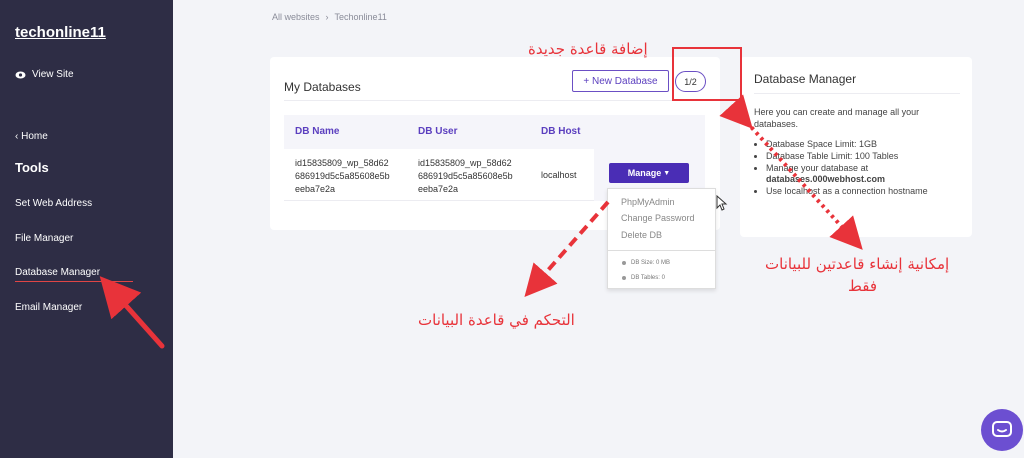  I want to click on chat-icon, so click(1002, 429).